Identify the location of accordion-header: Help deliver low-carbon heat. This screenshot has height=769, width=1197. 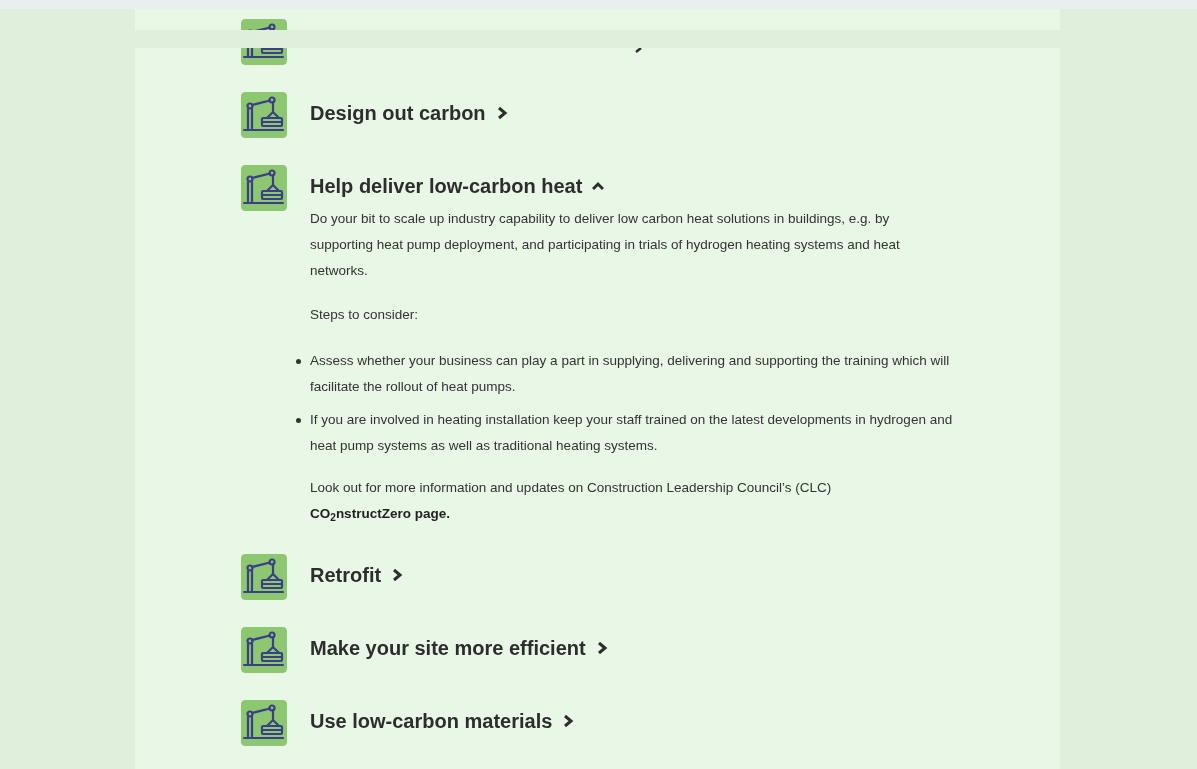
(632, 186).